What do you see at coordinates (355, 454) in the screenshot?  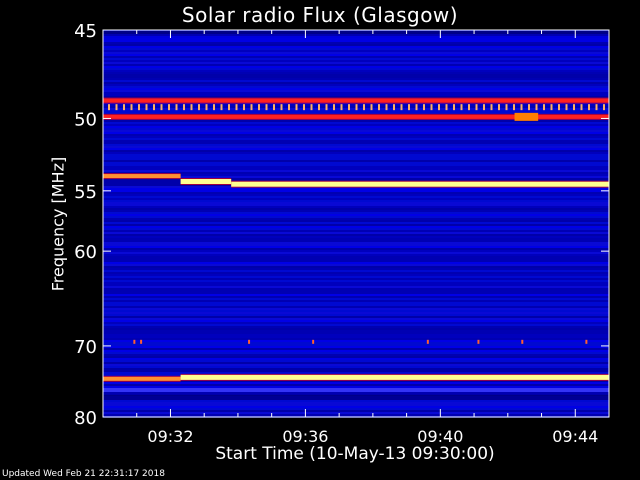 I see `x-axis-label: Start Time (10-May-13 09:30:00)` at bounding box center [355, 454].